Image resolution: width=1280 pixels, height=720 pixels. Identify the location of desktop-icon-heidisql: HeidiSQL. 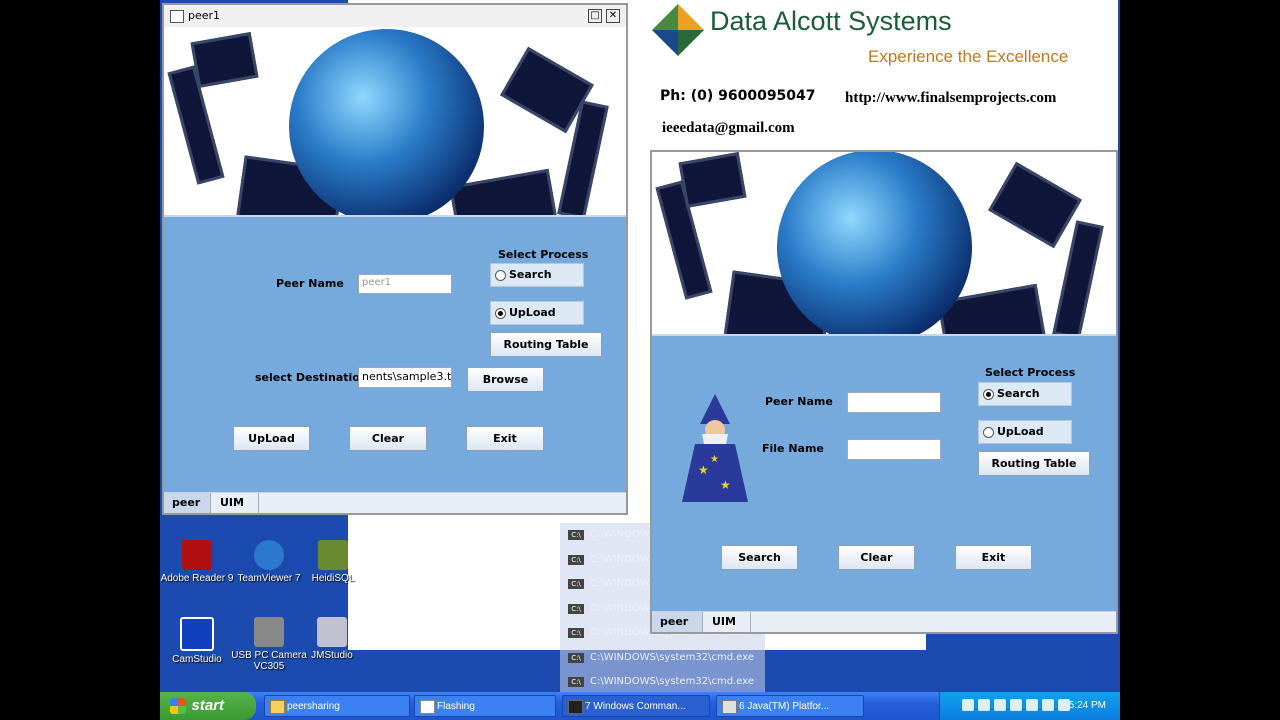
(333, 562).